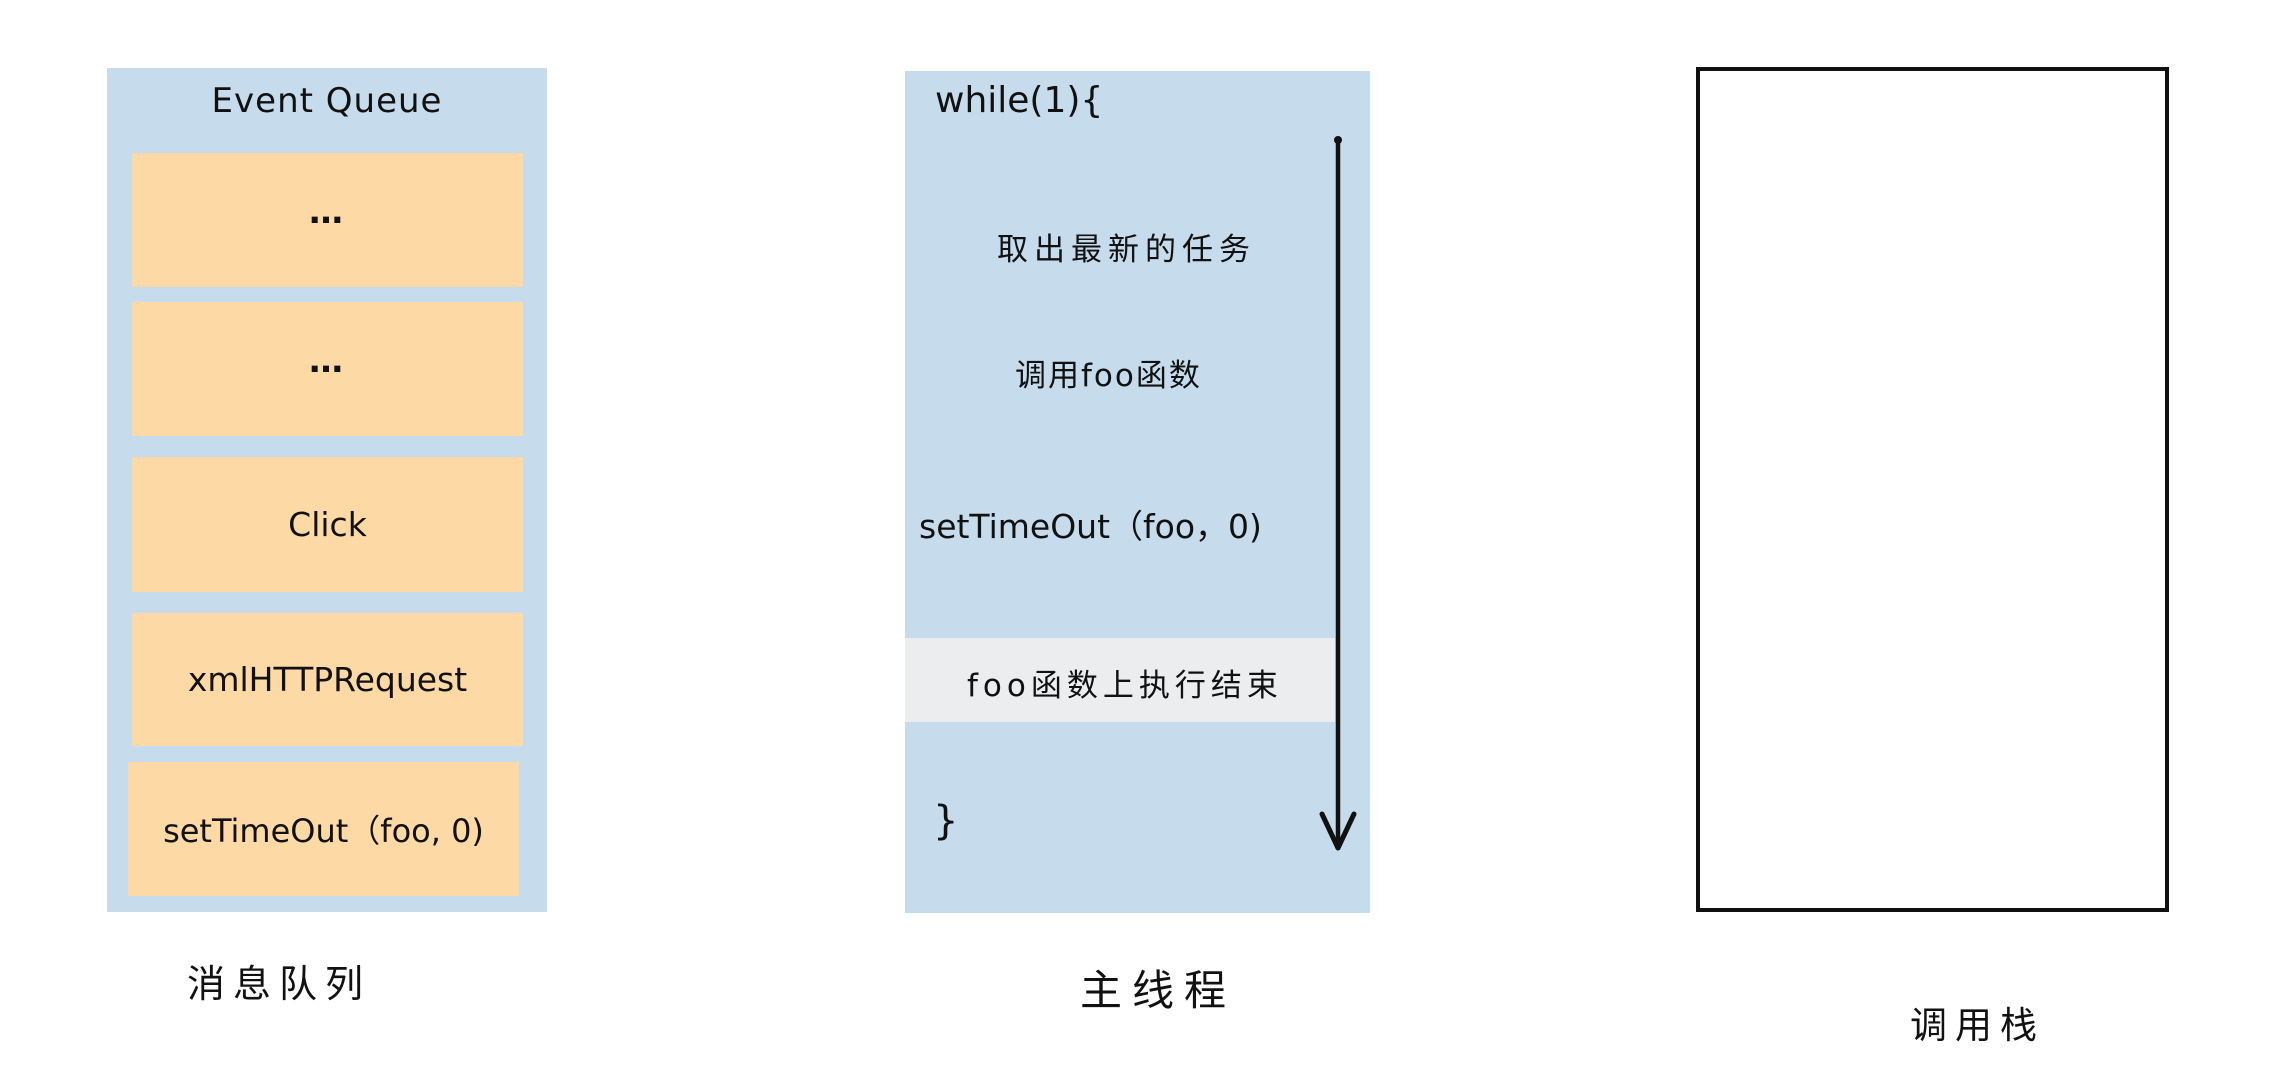 The image size is (2284, 1088). I want to click on call-stack-caption: 调用栈, so click(1977, 1025).